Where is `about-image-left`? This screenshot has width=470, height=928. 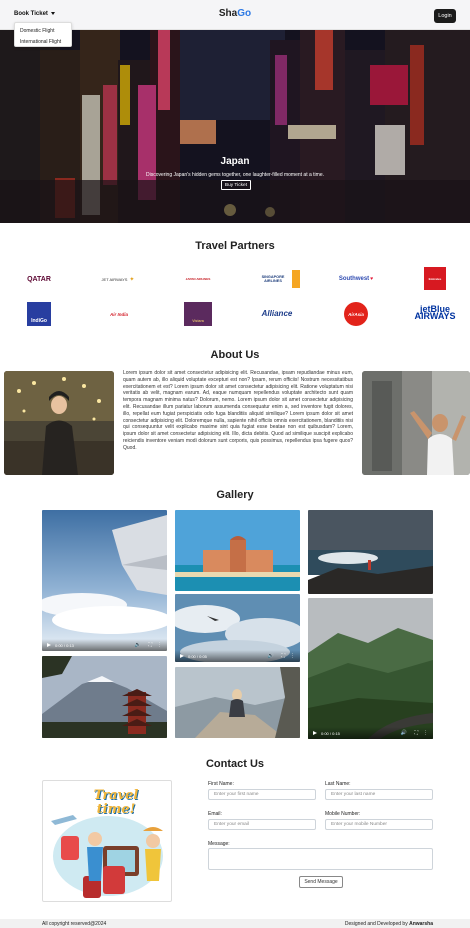
about-image-left is located at coordinates (59, 423).